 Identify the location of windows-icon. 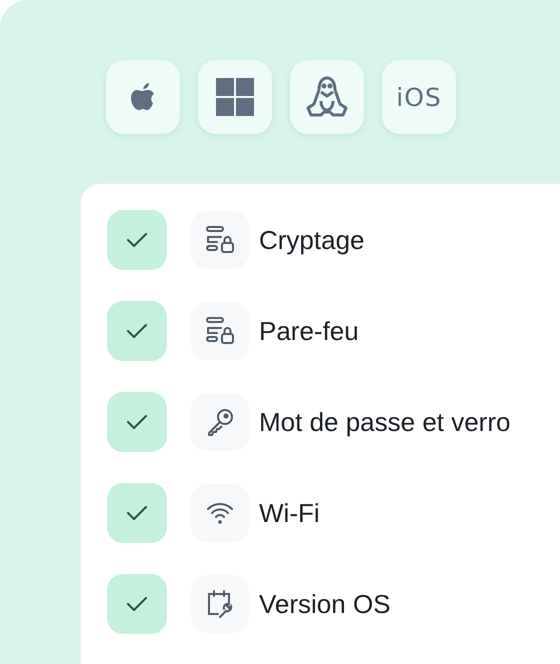
(235, 97).